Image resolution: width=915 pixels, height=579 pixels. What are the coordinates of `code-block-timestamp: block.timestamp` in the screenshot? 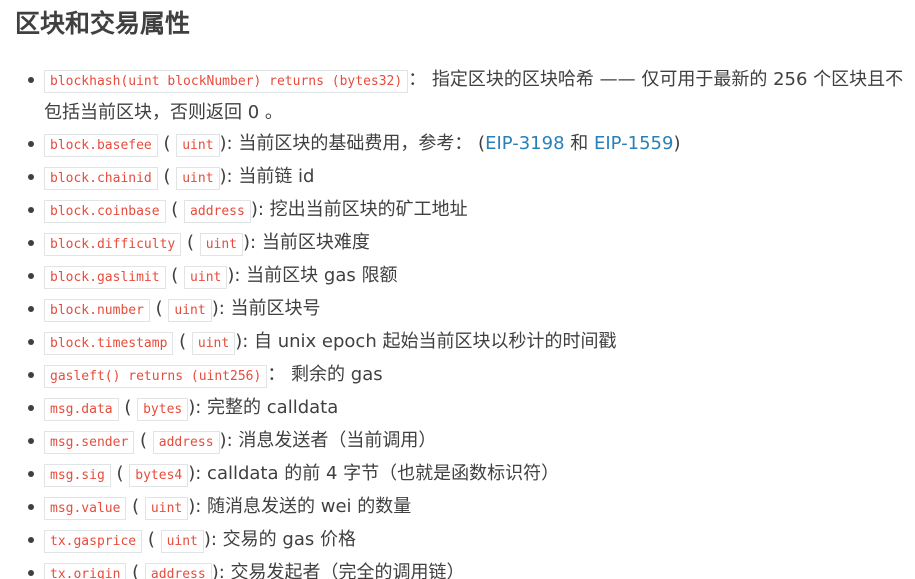 It's located at (109, 343).